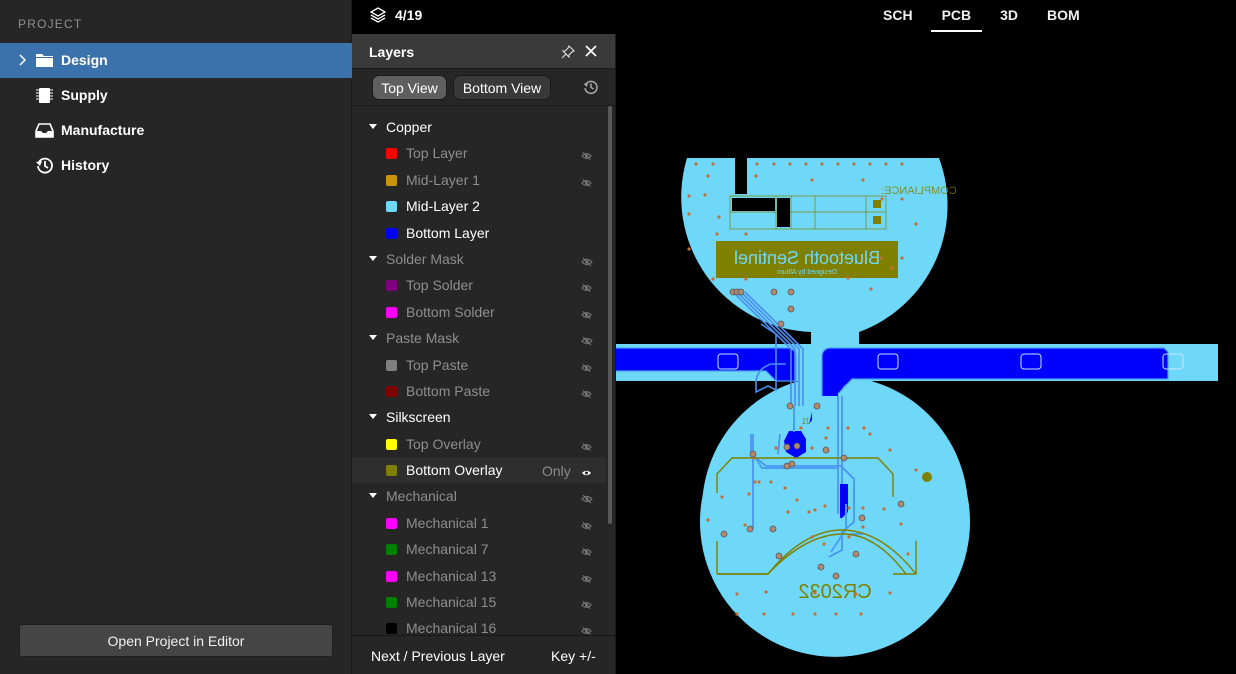  What do you see at coordinates (479, 365) in the screenshot?
I see `layer-item-top-paste: Top Paste` at bounding box center [479, 365].